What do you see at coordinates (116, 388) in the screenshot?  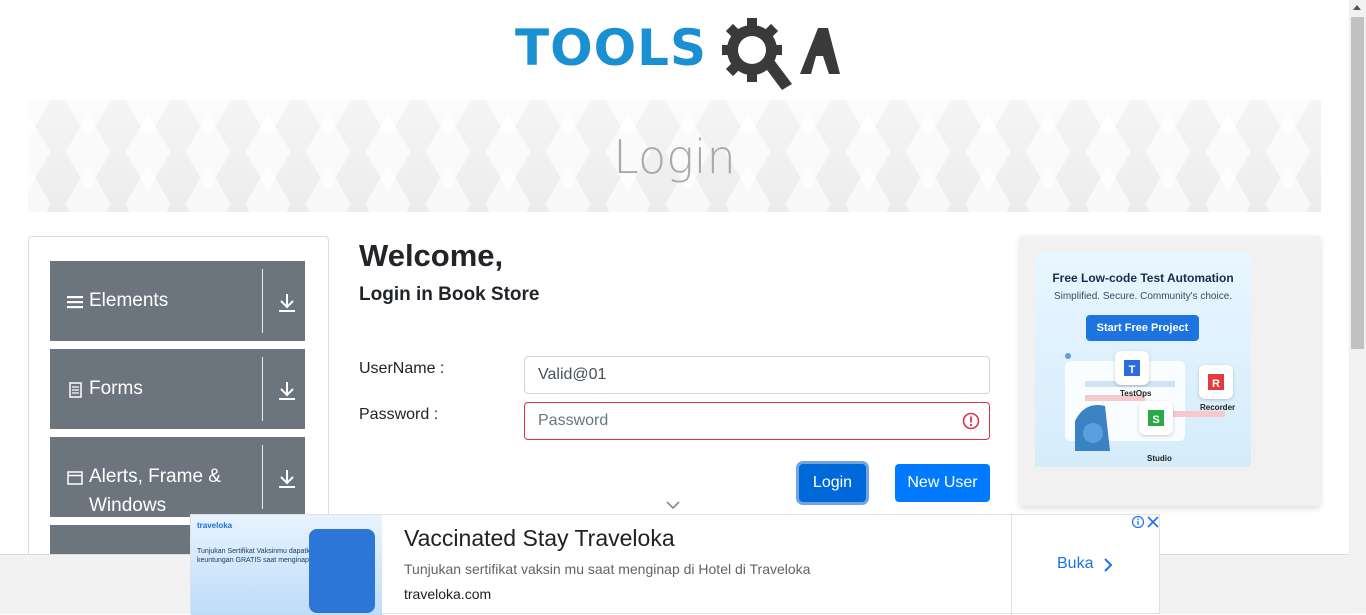 I see `sidebar-group-label: Forms` at bounding box center [116, 388].